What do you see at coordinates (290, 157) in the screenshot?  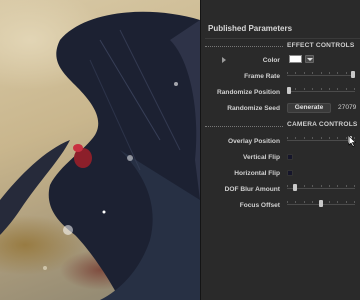 I see `vertical-flip-checkbox` at bounding box center [290, 157].